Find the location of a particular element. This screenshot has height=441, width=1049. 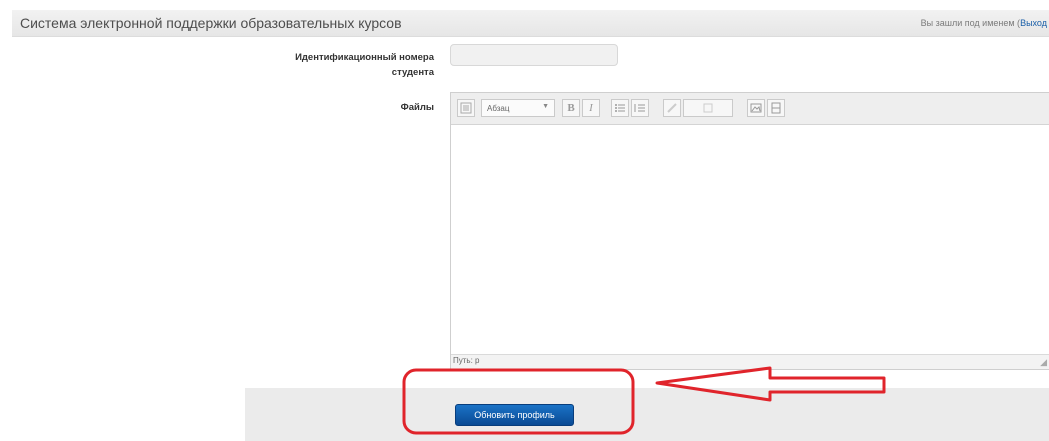

toolbar-toggle-icon is located at coordinates (466, 108).